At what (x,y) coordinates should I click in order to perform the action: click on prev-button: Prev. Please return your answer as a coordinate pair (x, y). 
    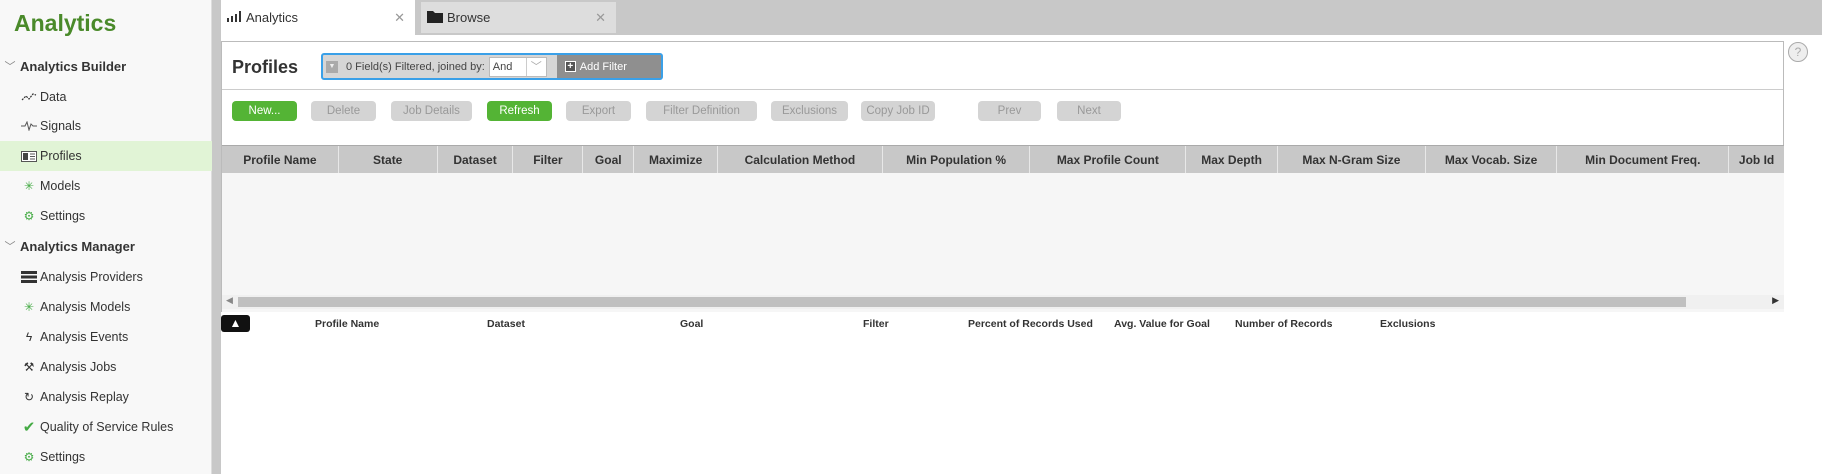
    Looking at the image, I should click on (1009, 111).